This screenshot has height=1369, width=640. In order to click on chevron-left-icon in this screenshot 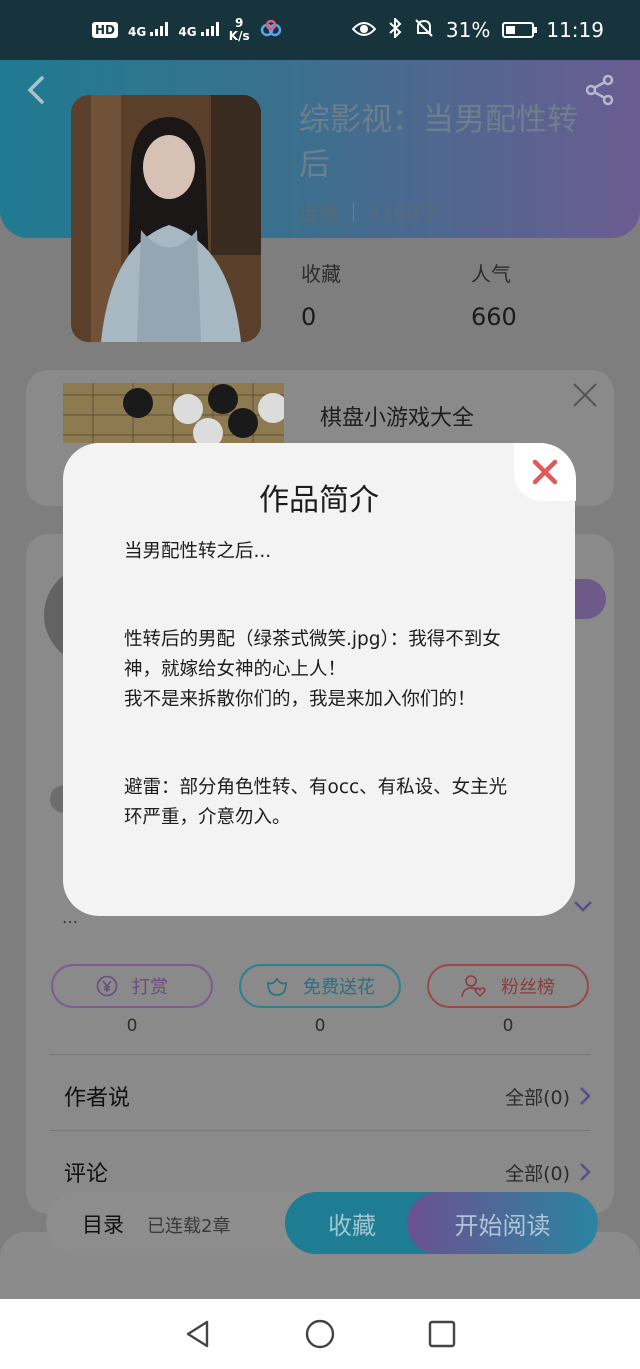, I will do `click(35, 90)`.